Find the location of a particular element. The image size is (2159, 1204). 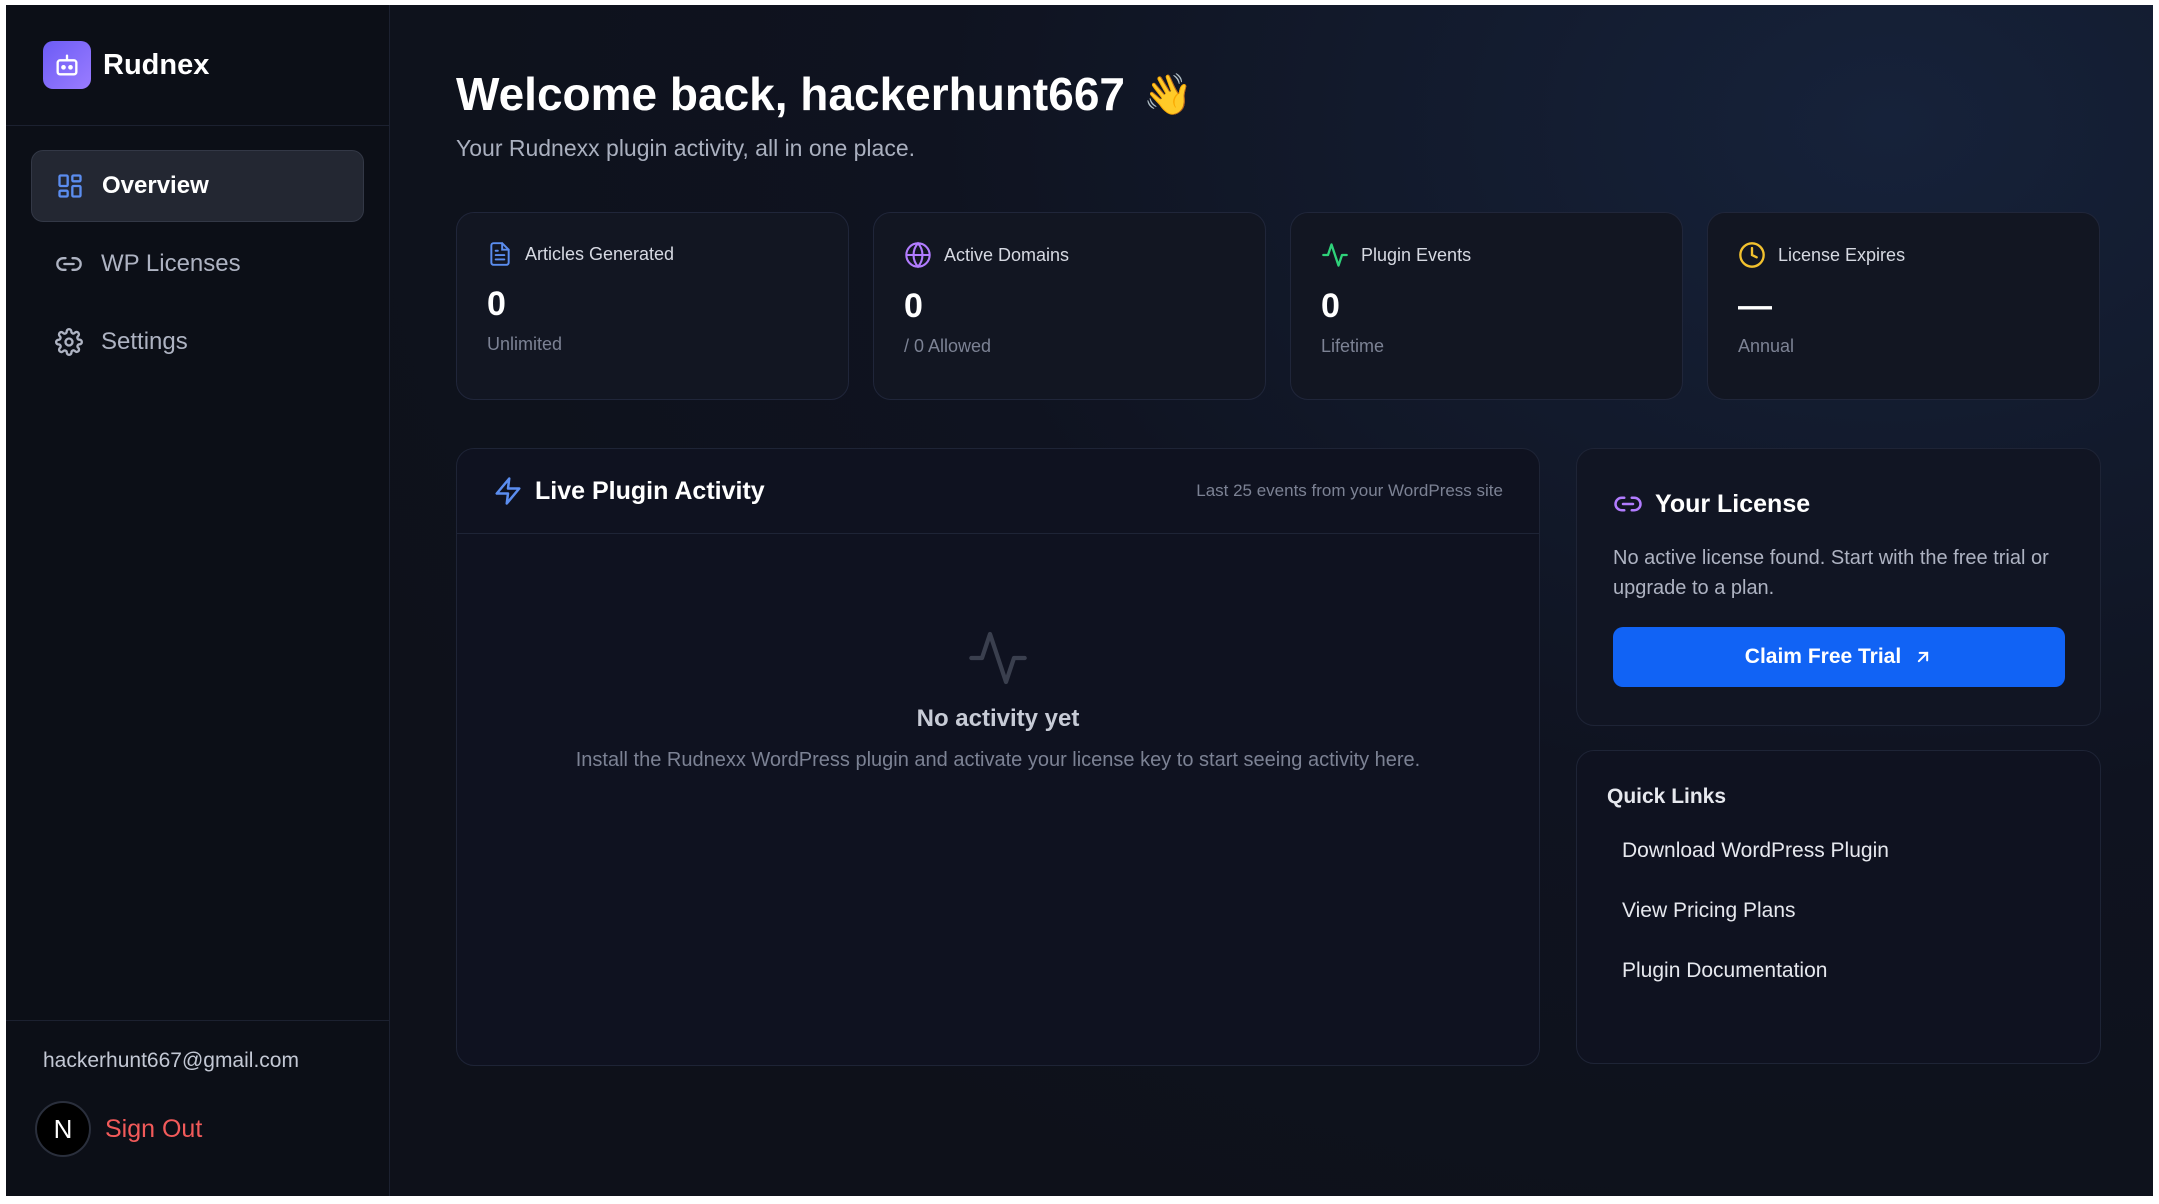

page-title-text: Welcome back, hackerhunt667 is located at coordinates (790, 94).